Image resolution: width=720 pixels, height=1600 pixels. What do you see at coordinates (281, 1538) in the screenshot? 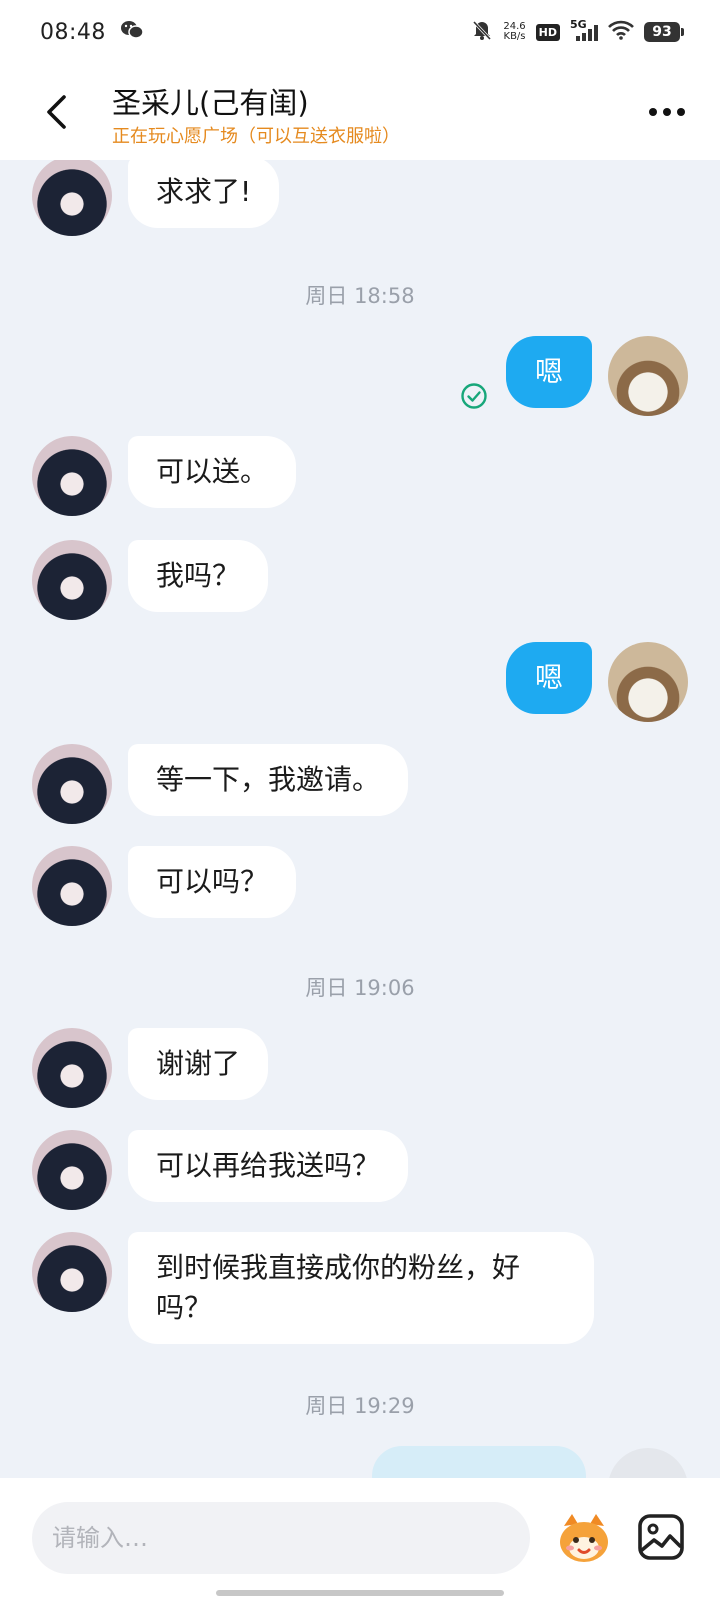
I see `message-input` at bounding box center [281, 1538].